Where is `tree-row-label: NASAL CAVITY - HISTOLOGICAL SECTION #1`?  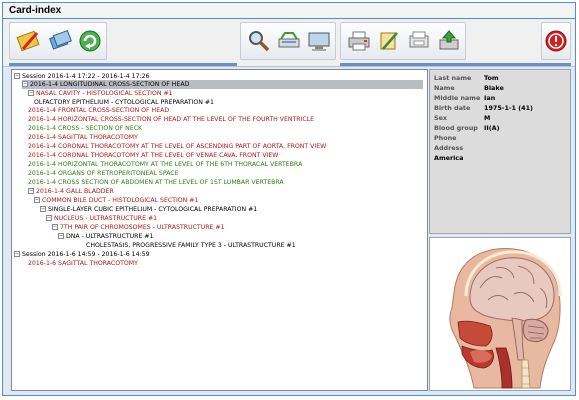
tree-row-label: NASAL CAVITY - HISTOLOGICAL SECTION #1 is located at coordinates (104, 93).